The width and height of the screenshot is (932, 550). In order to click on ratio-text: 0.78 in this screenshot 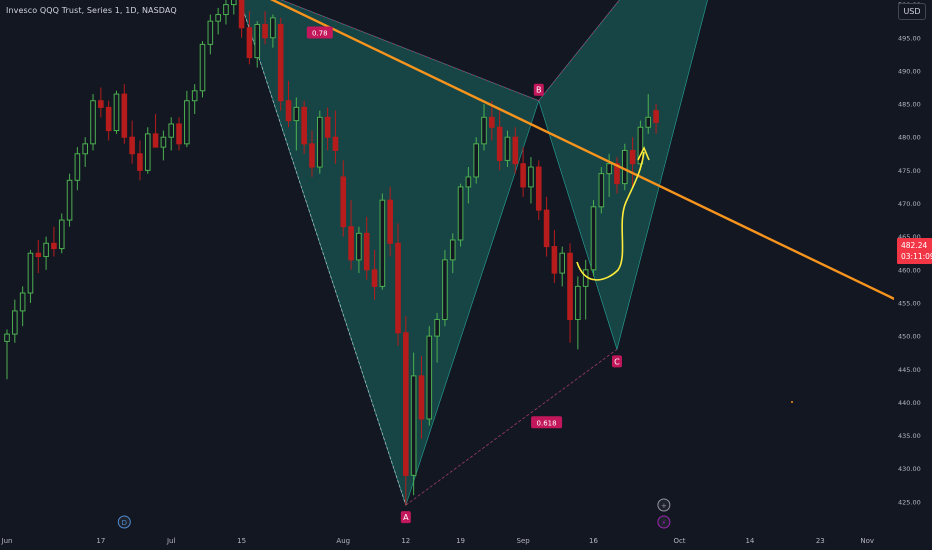, I will do `click(320, 33)`.